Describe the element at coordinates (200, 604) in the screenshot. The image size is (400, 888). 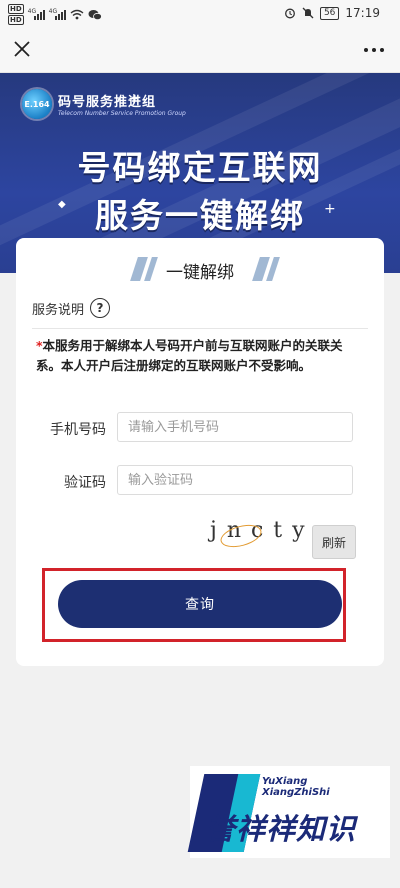
I see `query-button: 查询` at that location.